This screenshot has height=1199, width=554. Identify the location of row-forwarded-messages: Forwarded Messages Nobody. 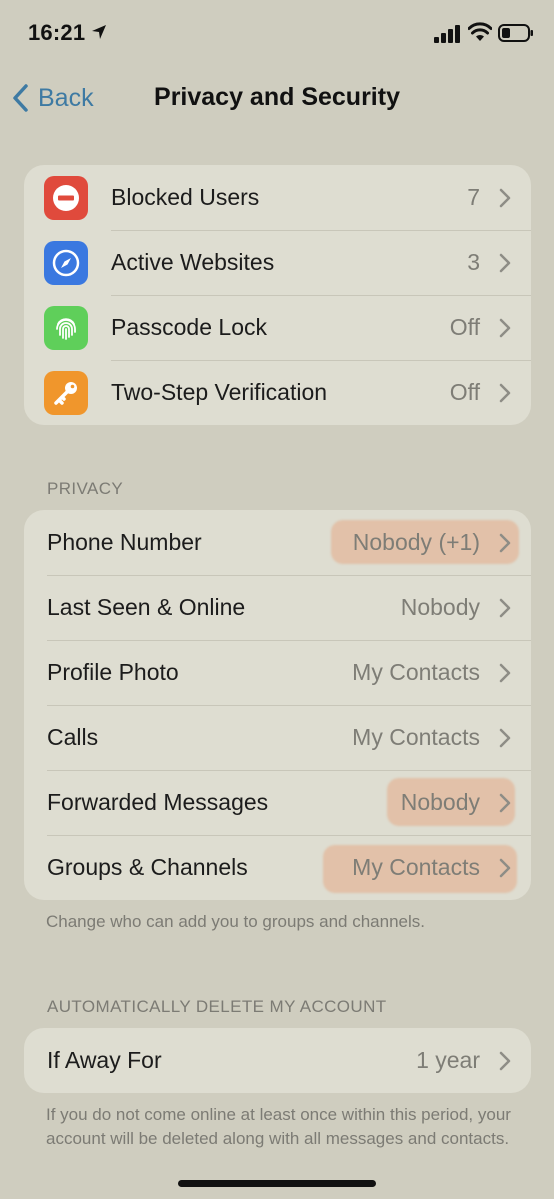
(277, 802).